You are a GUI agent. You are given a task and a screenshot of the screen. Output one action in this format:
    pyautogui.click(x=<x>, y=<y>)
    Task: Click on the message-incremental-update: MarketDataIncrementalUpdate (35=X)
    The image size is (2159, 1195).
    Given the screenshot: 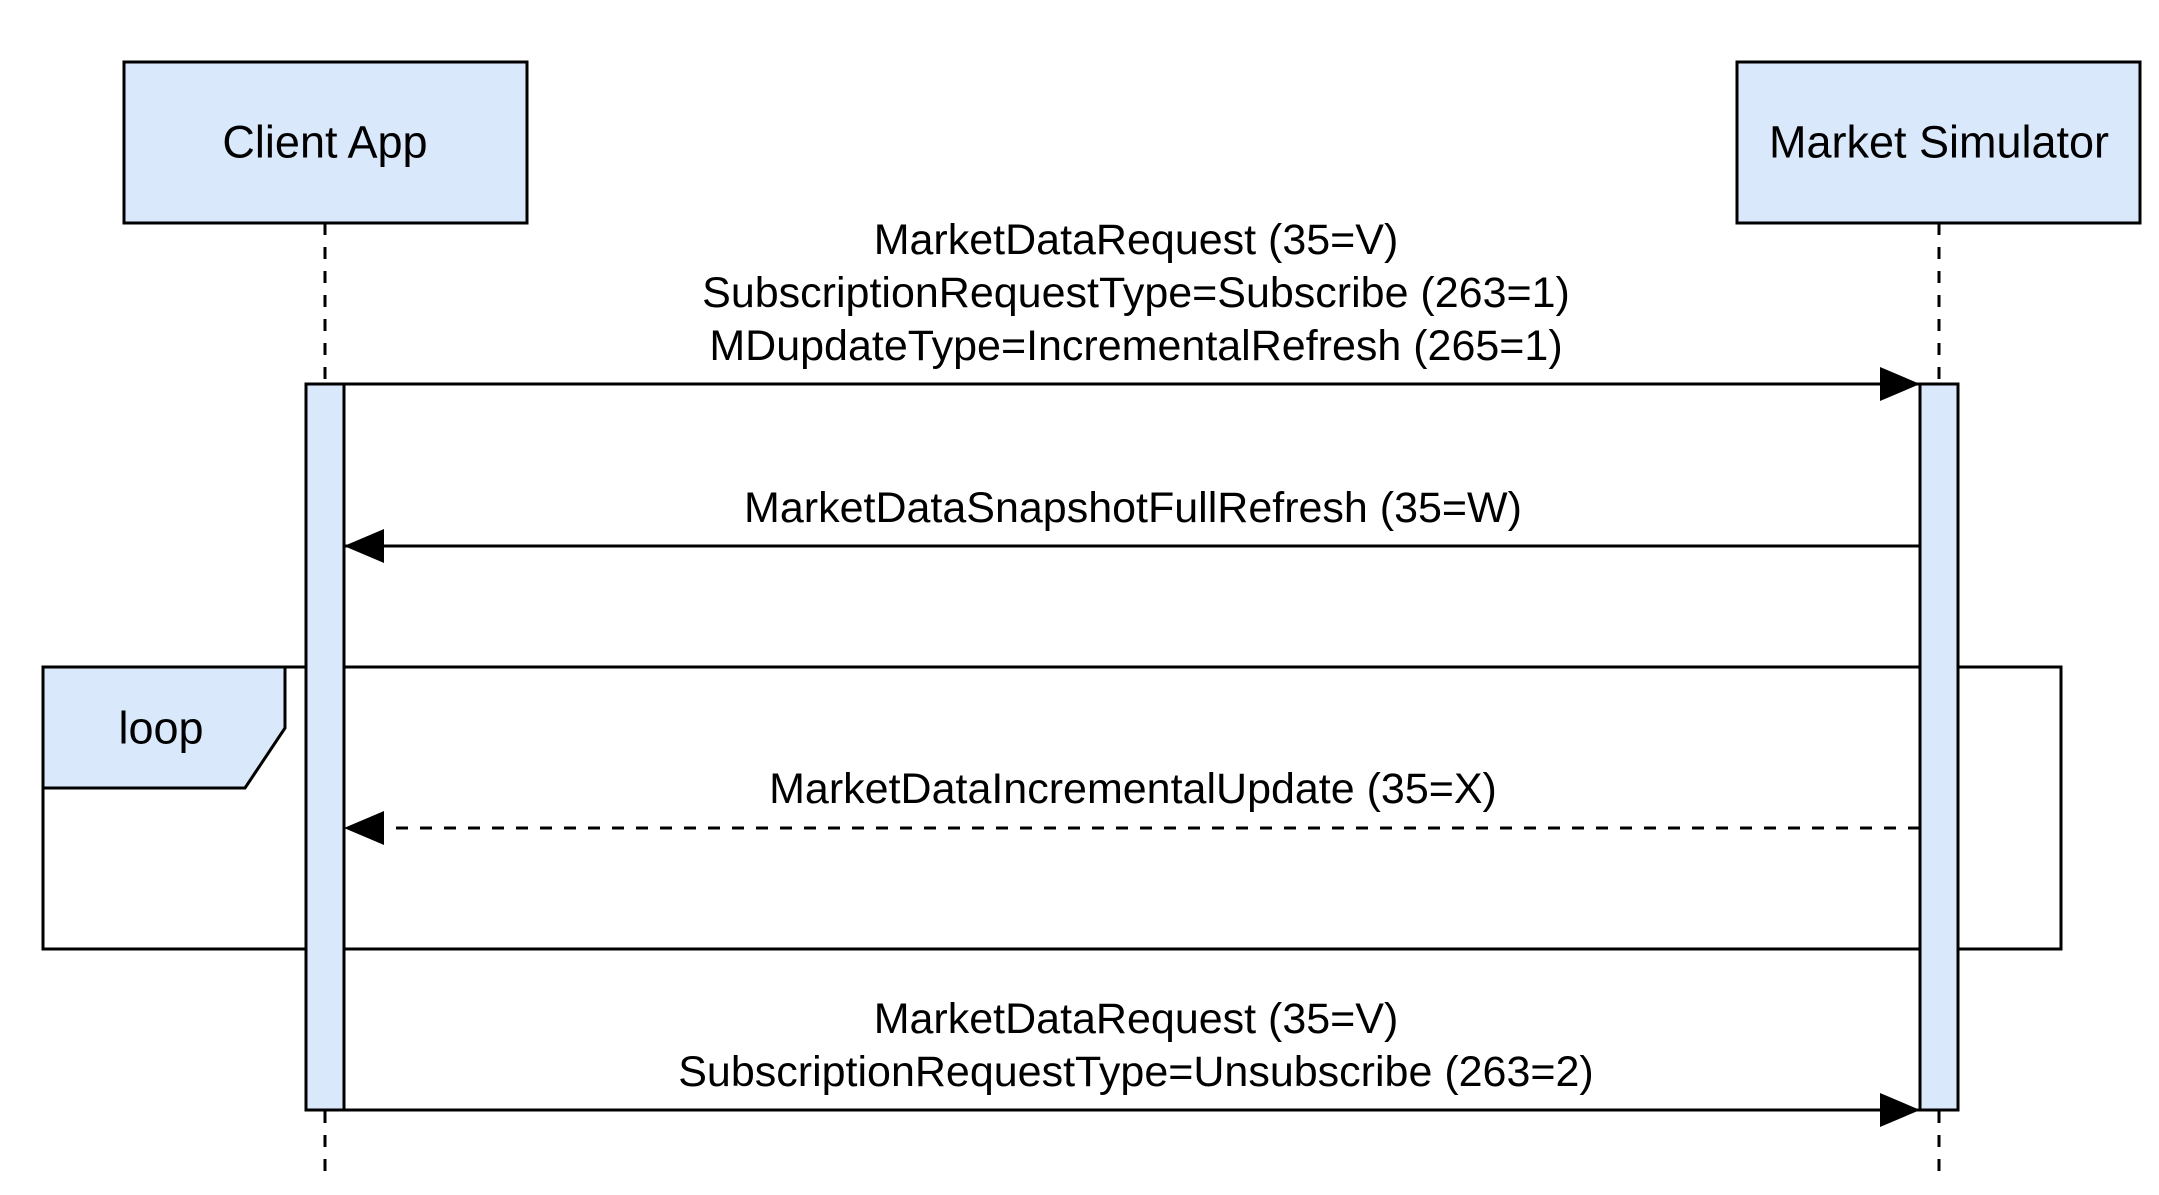 What is the action you would take?
    pyautogui.click(x=1132, y=805)
    